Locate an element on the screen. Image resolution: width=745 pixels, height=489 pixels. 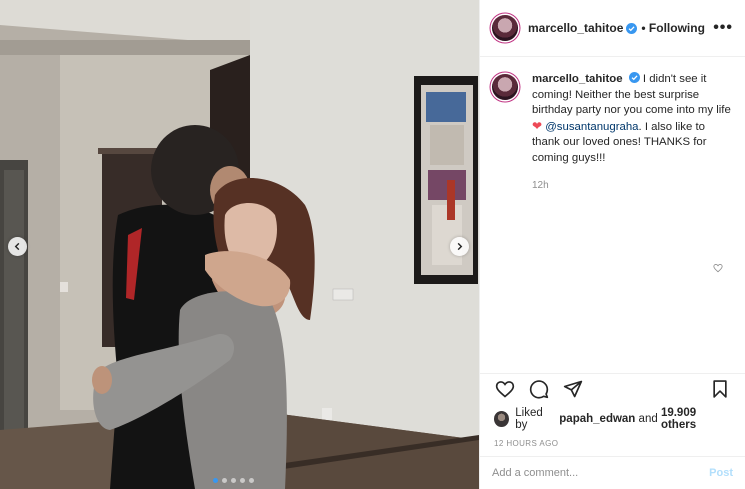
chevron-right-icon is located at coordinates (460, 246).